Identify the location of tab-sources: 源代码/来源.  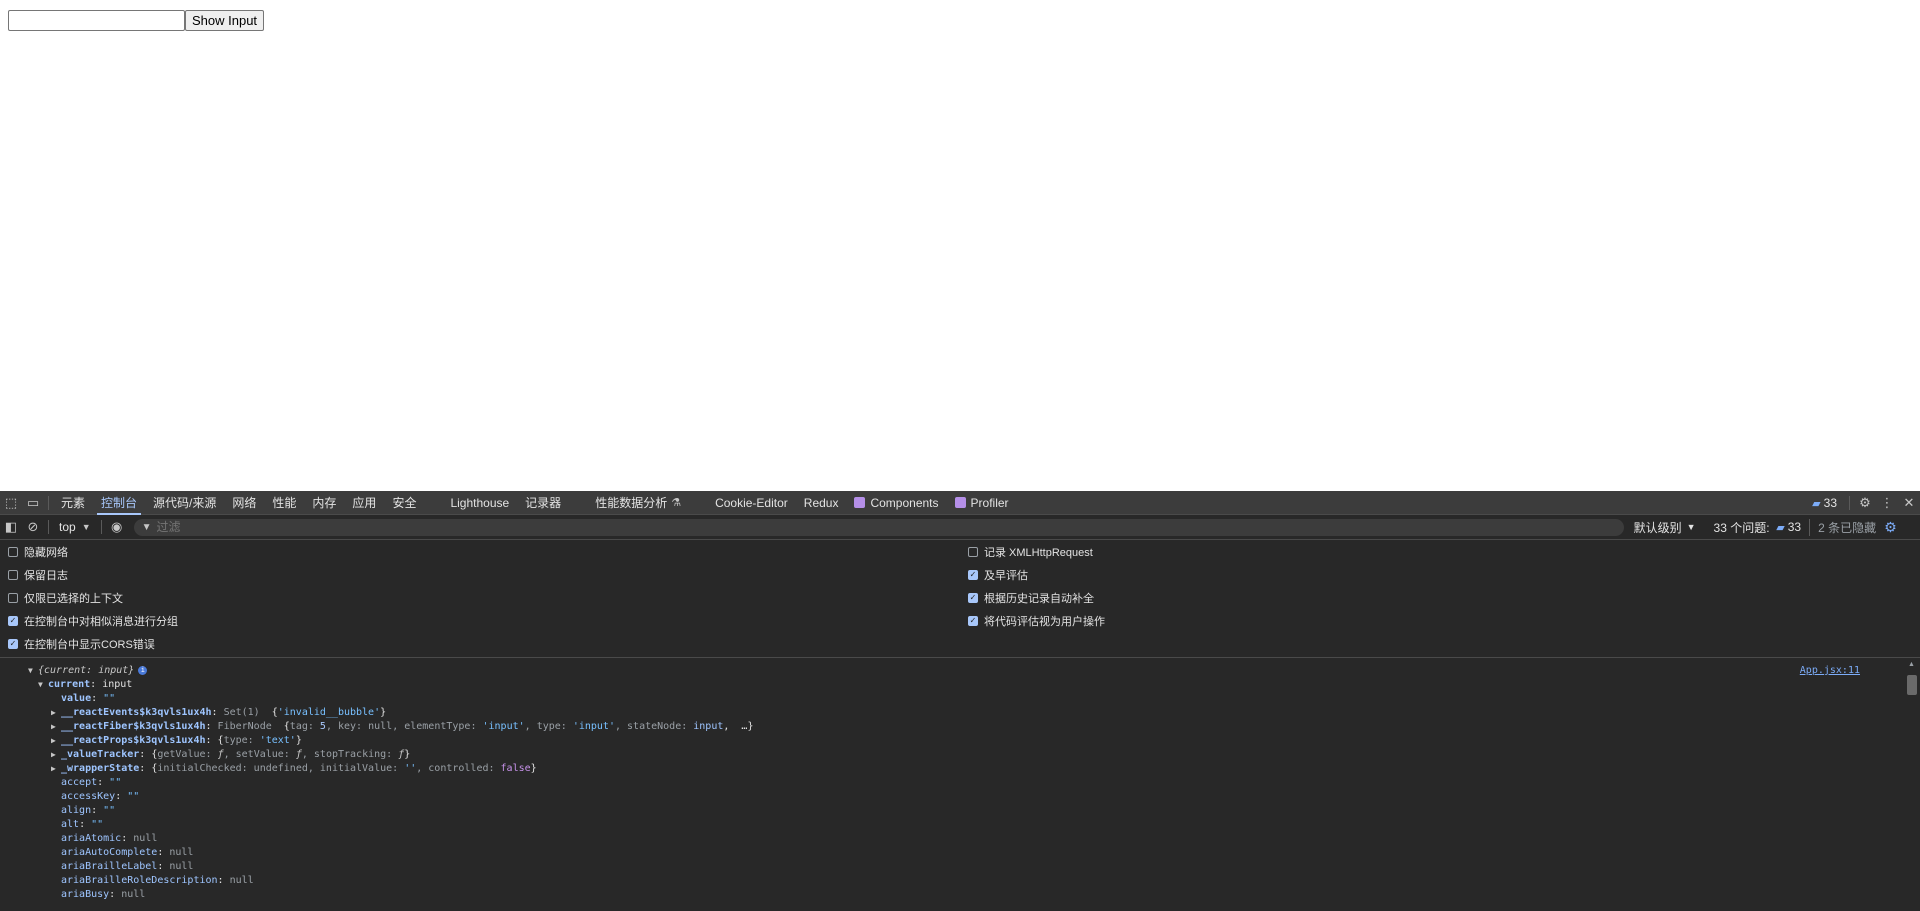
(184, 503).